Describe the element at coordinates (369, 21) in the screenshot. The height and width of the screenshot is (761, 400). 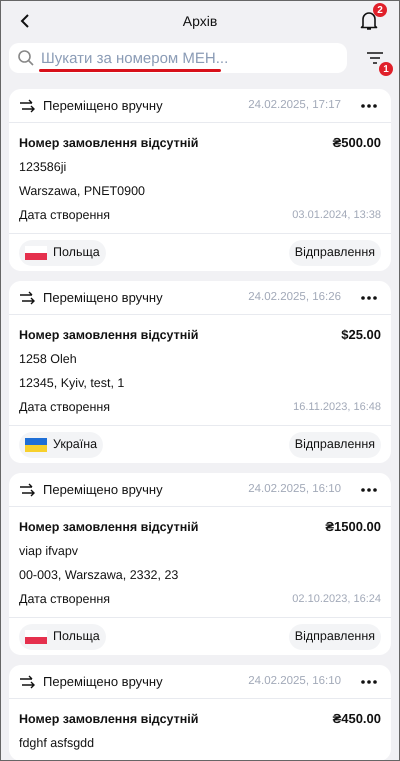
I see `bell-icon` at that location.